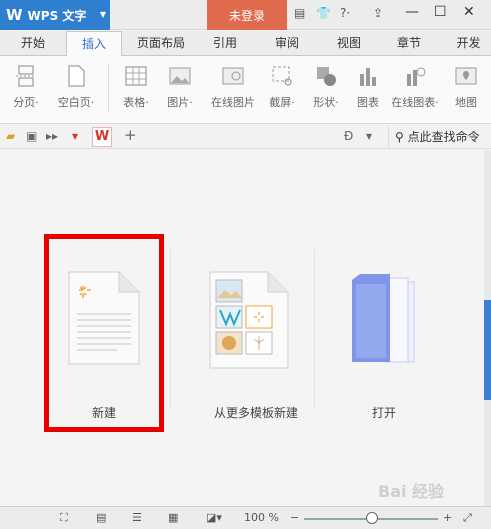 Image resolution: width=491 pixels, height=529 pixels. I want to click on open-document-card: 打开, so click(384, 345).